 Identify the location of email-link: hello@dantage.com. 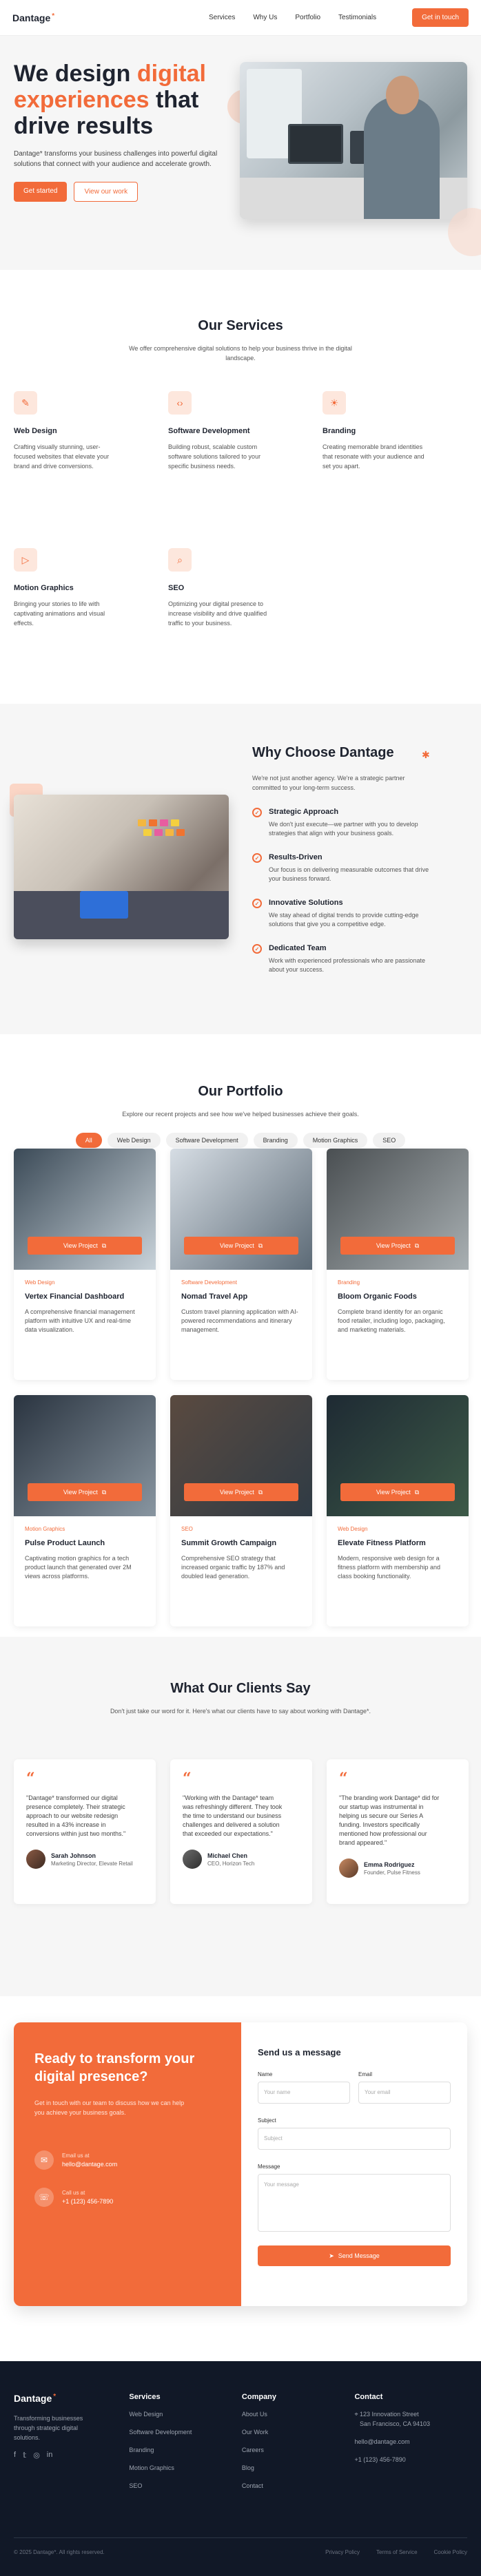
(89, 2164).